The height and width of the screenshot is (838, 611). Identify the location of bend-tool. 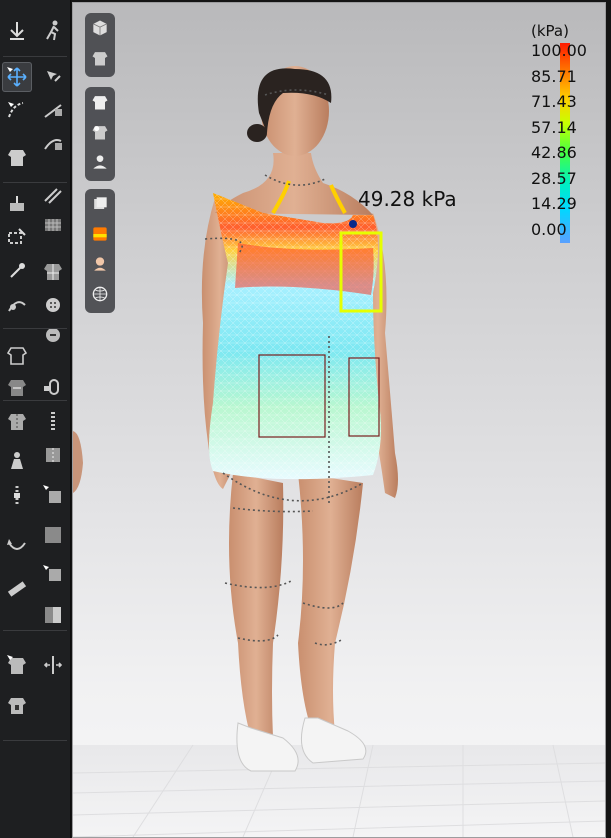
(17, 547).